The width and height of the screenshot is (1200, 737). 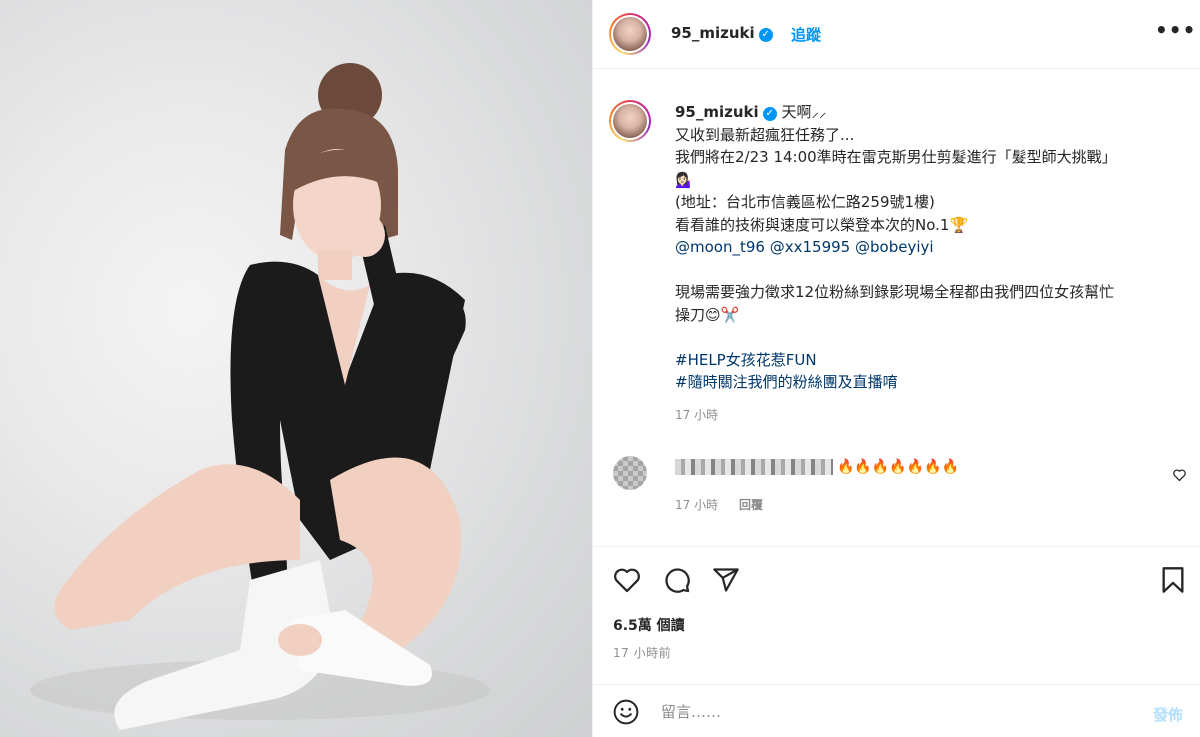 I want to click on caption-line: 天啊⸝⸝, so click(x=804, y=112).